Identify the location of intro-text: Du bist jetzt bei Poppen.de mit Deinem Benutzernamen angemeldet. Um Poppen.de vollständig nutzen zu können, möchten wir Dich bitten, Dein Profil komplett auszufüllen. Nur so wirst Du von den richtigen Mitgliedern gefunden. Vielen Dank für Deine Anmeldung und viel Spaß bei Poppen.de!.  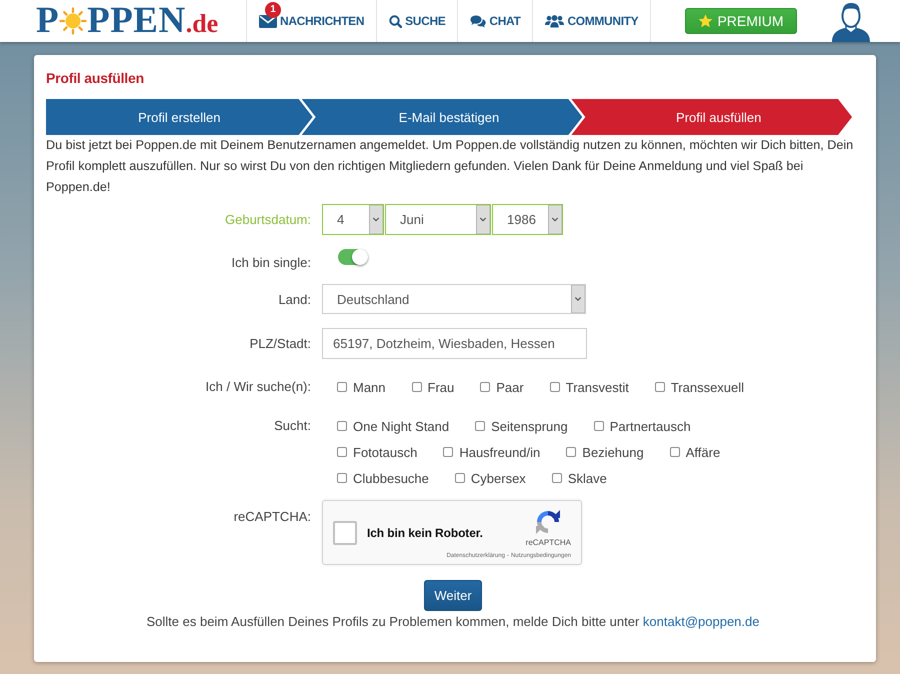
(450, 166).